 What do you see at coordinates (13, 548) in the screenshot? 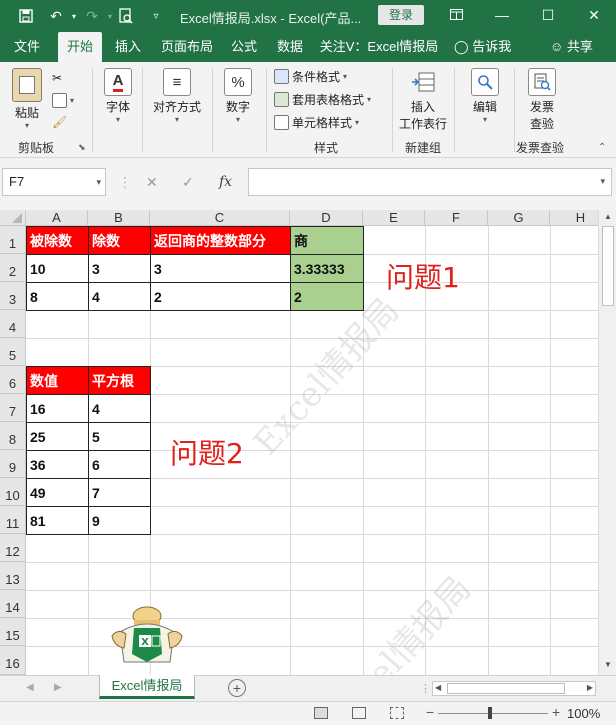
I see `row-header-12: 12` at bounding box center [13, 548].